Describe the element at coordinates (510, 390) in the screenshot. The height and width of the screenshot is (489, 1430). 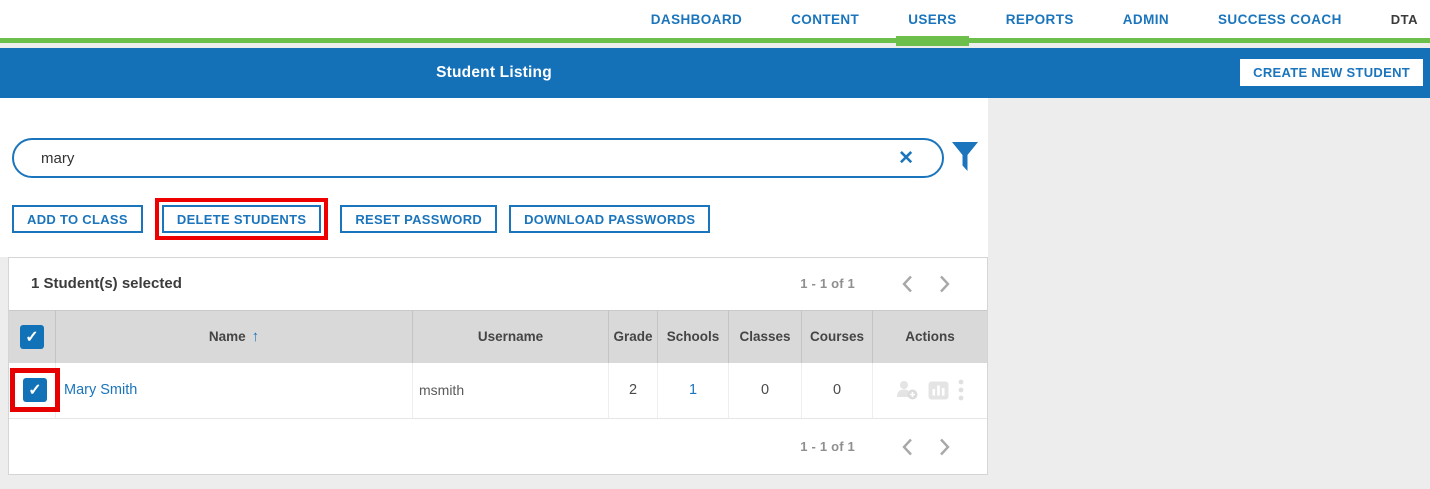
I see `student-username: msmith` at that location.